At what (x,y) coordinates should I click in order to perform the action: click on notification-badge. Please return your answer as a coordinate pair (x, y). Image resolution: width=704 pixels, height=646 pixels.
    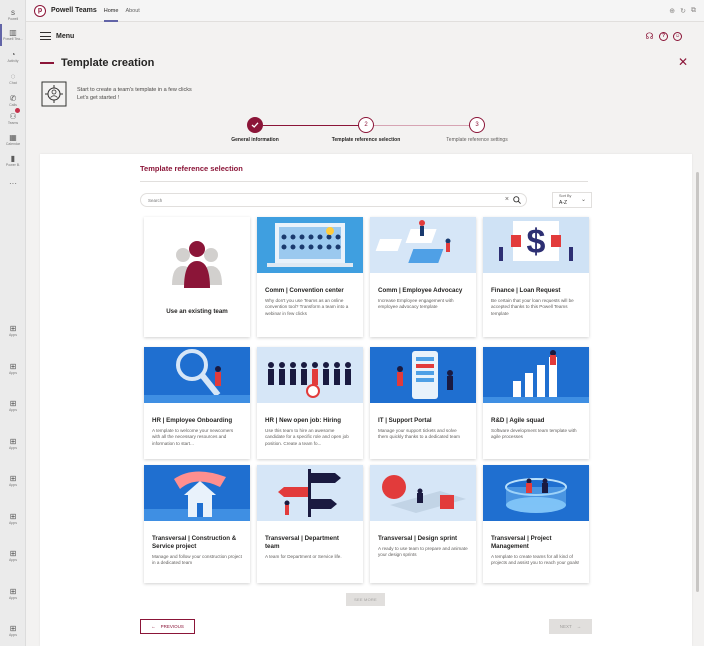
    Looking at the image, I should click on (17, 110).